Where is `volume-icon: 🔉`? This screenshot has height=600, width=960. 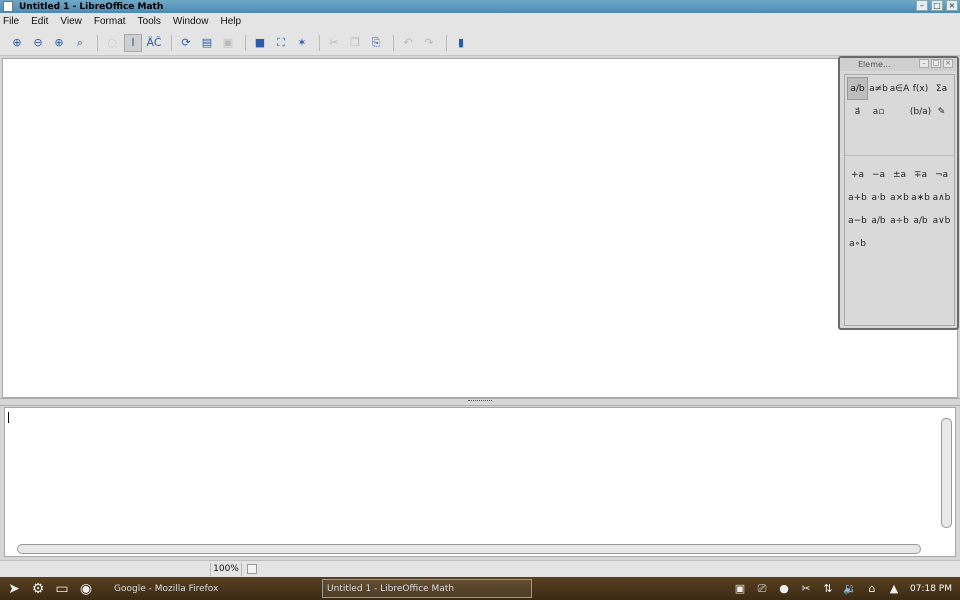
volume-icon: 🔉 is located at coordinates (850, 589).